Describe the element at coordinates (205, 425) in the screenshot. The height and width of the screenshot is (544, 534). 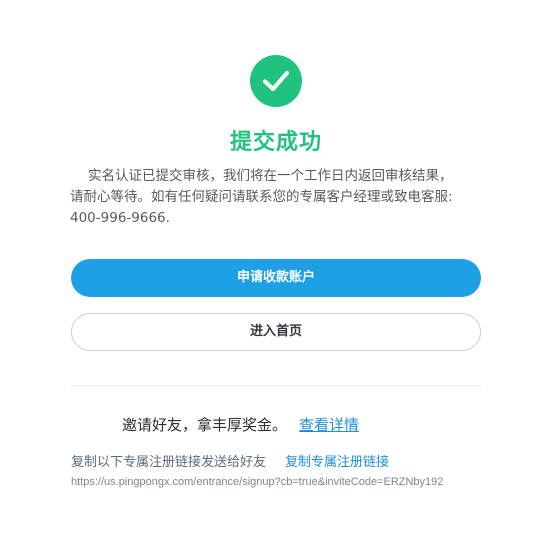
I see `invite-text: 邀请好友，拿丰厚奖金。` at that location.